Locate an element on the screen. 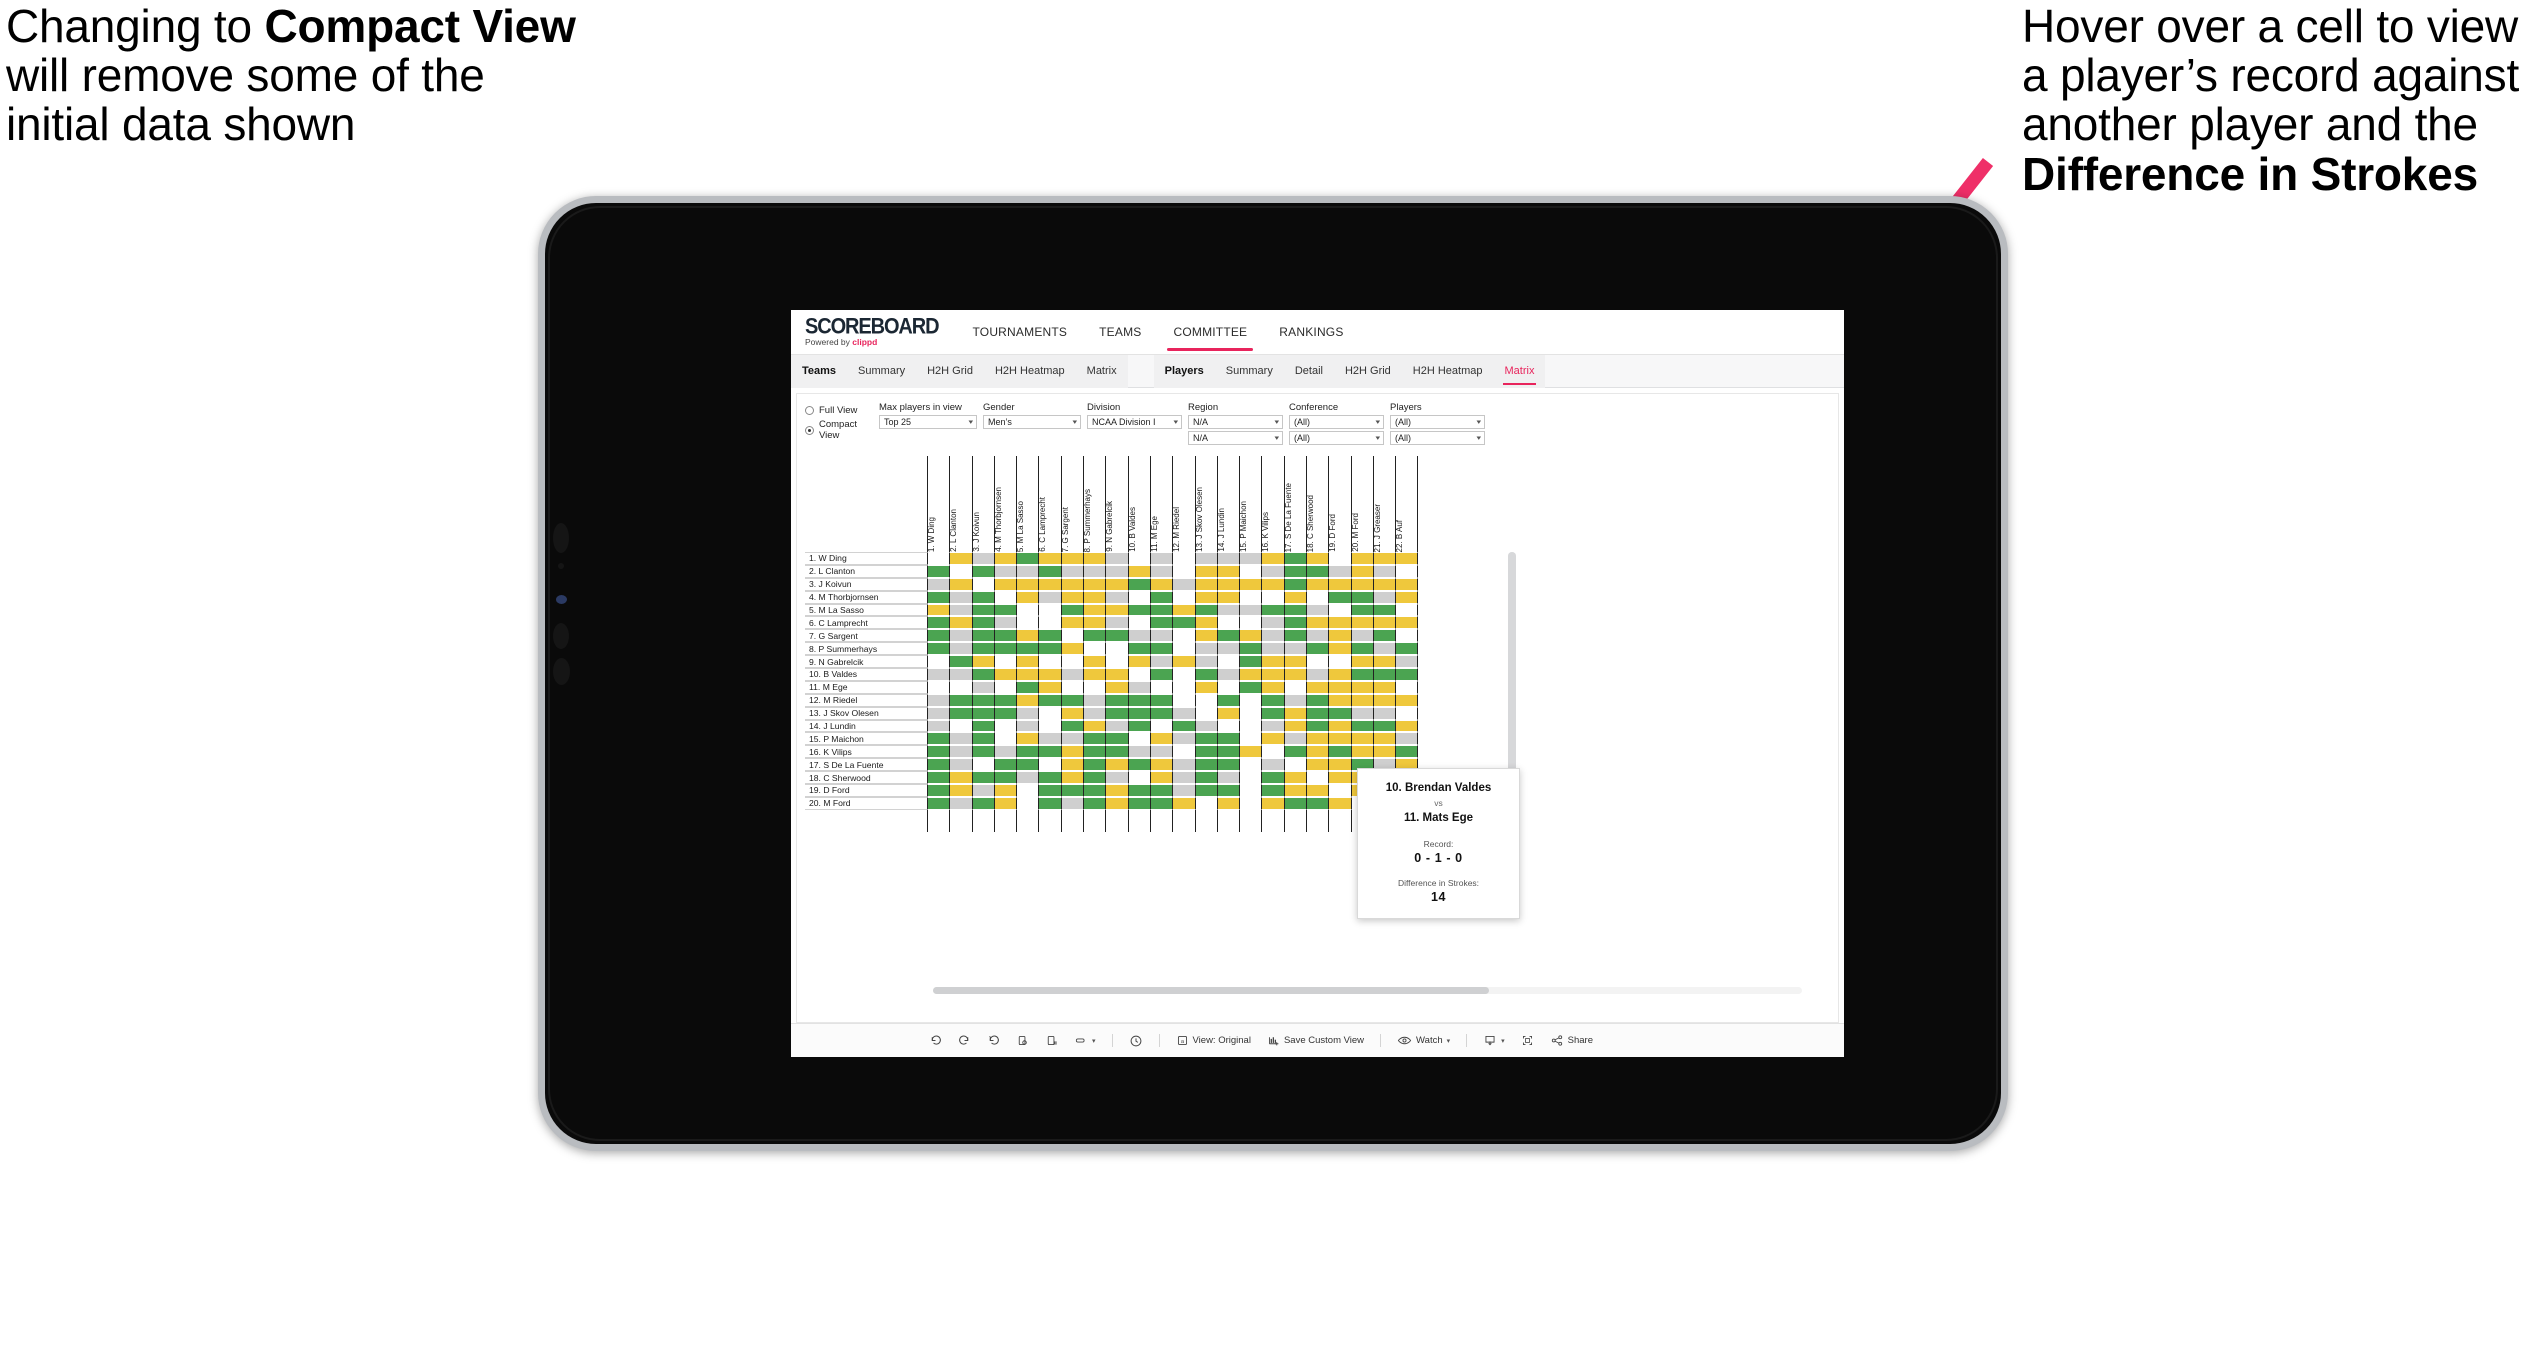  select-region: N/A ▾ is located at coordinates (1235, 422).